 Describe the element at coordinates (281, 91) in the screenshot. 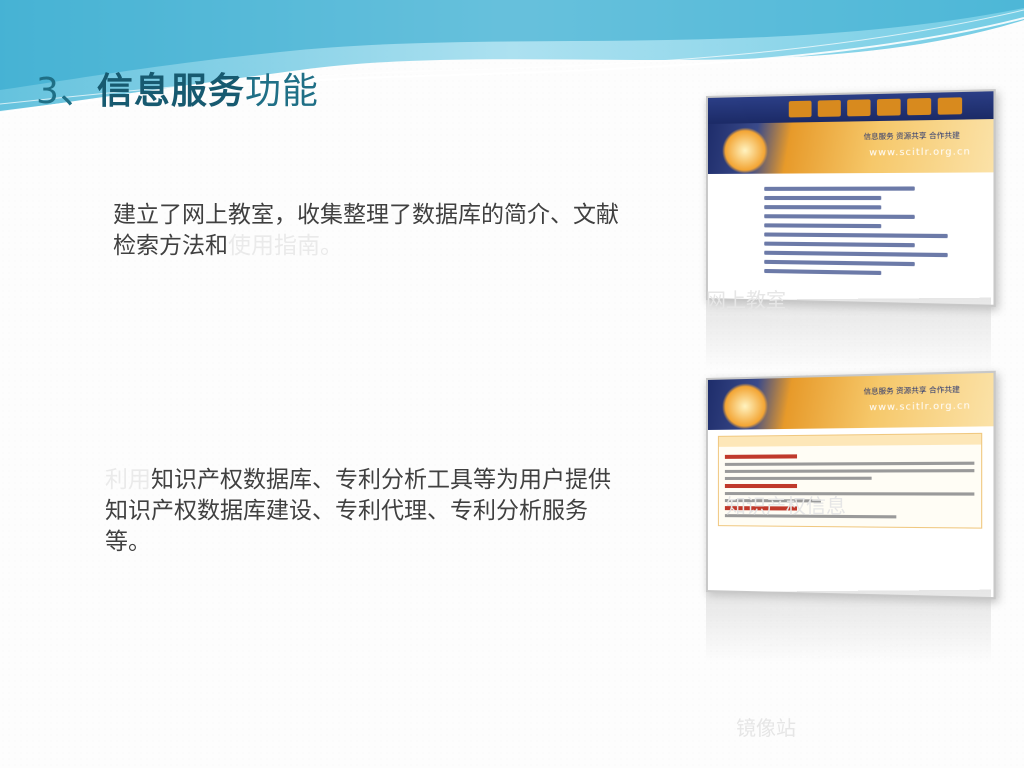

I see `title-rest: 功能` at that location.